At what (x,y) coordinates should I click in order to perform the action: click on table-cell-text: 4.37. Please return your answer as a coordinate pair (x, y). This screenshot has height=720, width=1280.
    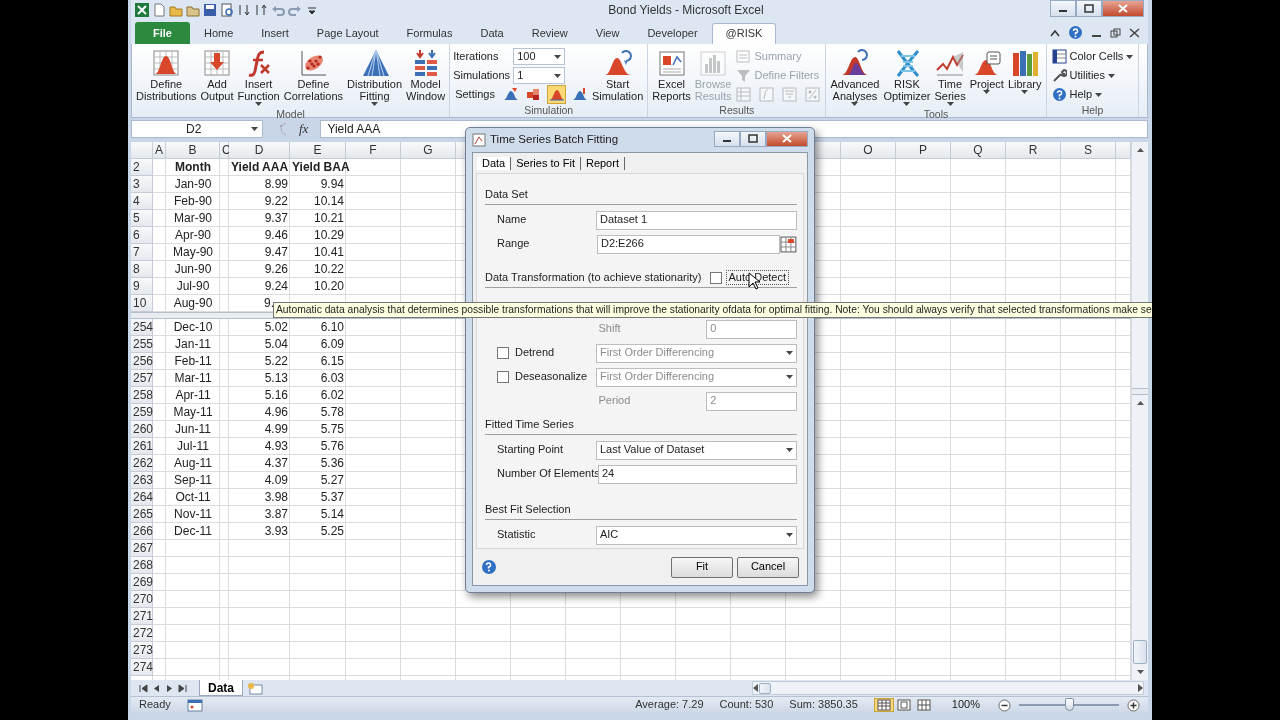
    Looking at the image, I should click on (276, 463).